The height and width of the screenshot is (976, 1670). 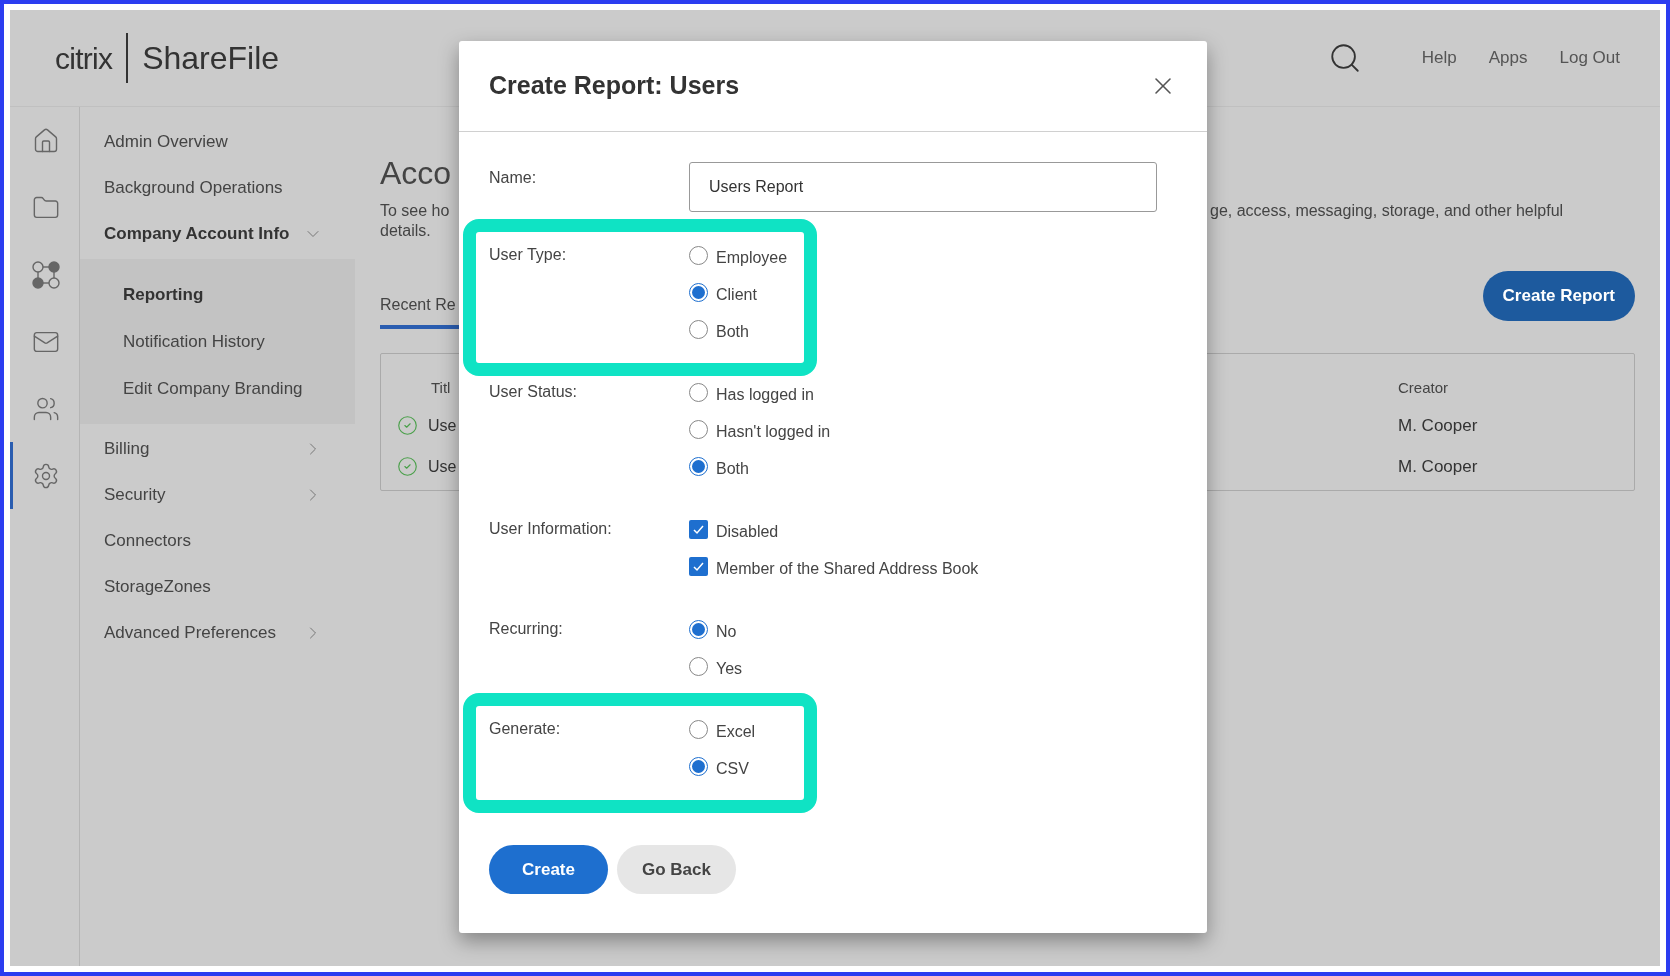 What do you see at coordinates (217, 294) in the screenshot?
I see `submenu-item: Reporting` at bounding box center [217, 294].